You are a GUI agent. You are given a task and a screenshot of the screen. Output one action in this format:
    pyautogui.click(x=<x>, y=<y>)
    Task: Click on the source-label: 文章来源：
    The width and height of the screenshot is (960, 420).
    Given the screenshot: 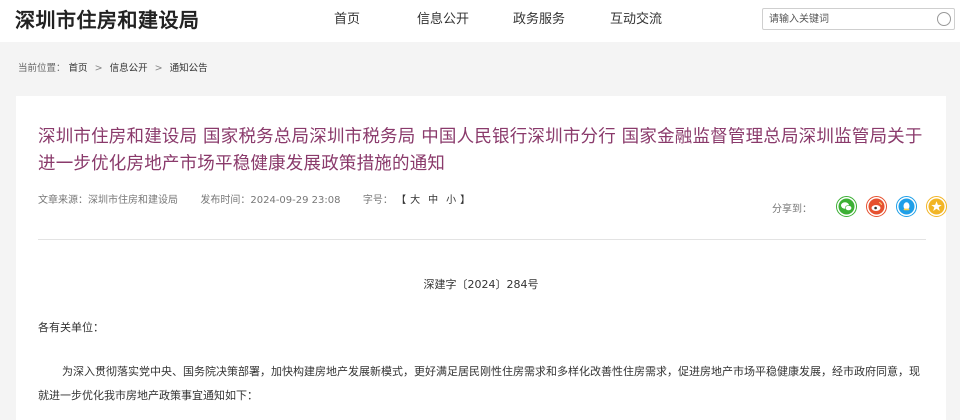 What is the action you would take?
    pyautogui.click(x=63, y=200)
    